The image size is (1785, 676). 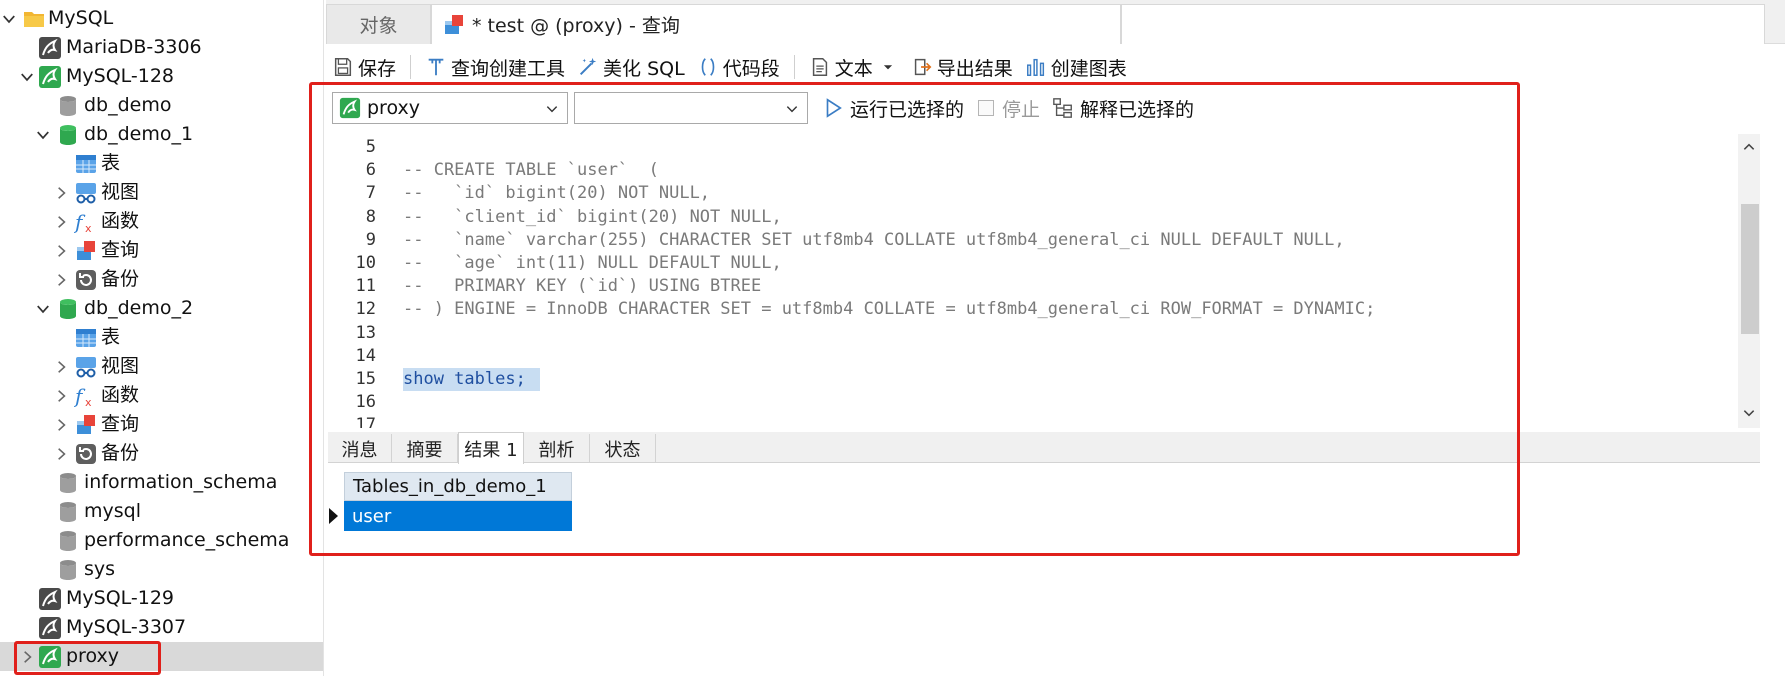 I want to click on tree-item: mysql, so click(x=161, y=511).